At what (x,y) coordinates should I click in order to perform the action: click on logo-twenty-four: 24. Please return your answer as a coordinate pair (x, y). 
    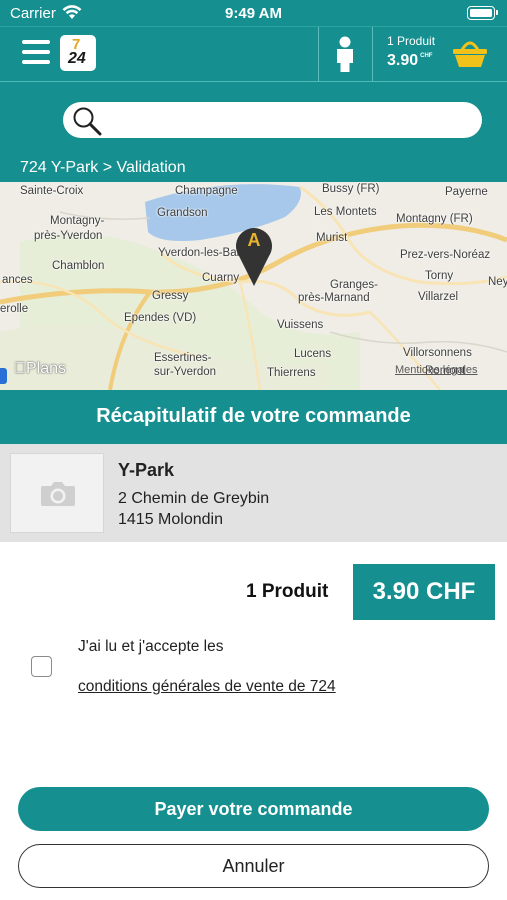
    Looking at the image, I should click on (77, 58).